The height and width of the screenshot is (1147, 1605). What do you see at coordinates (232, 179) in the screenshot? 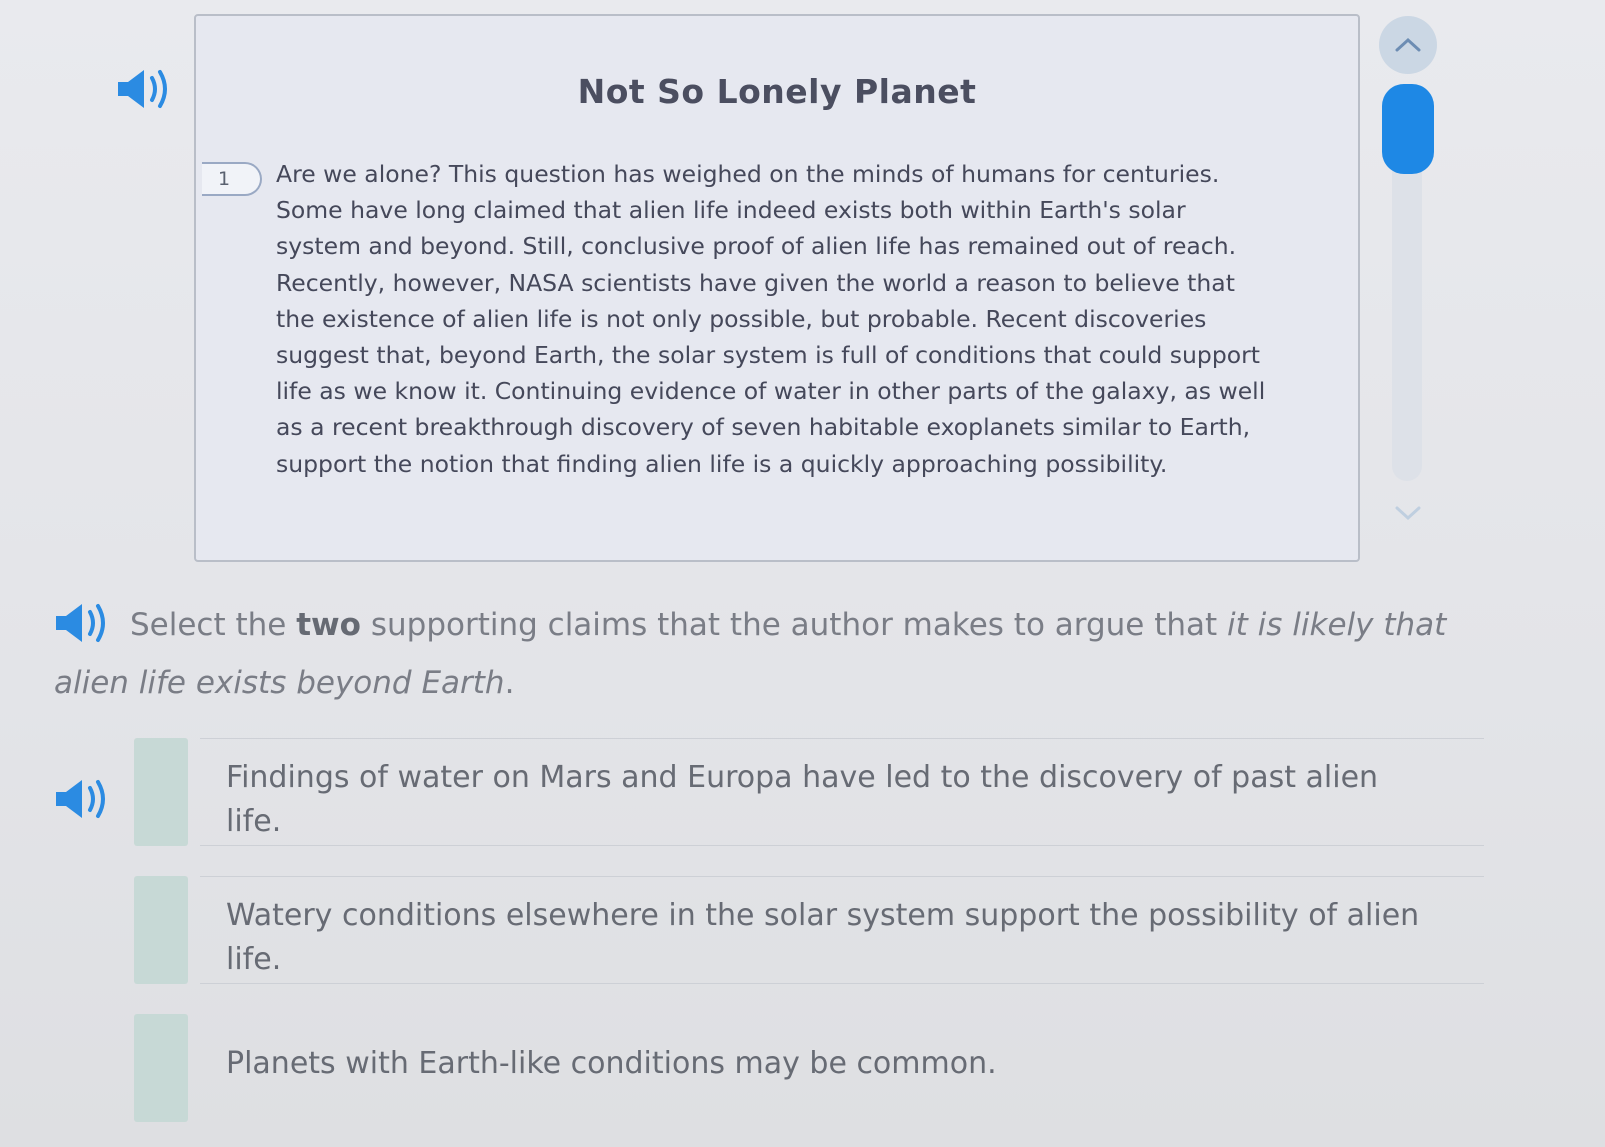
I see `paragraph-number: 1` at bounding box center [232, 179].